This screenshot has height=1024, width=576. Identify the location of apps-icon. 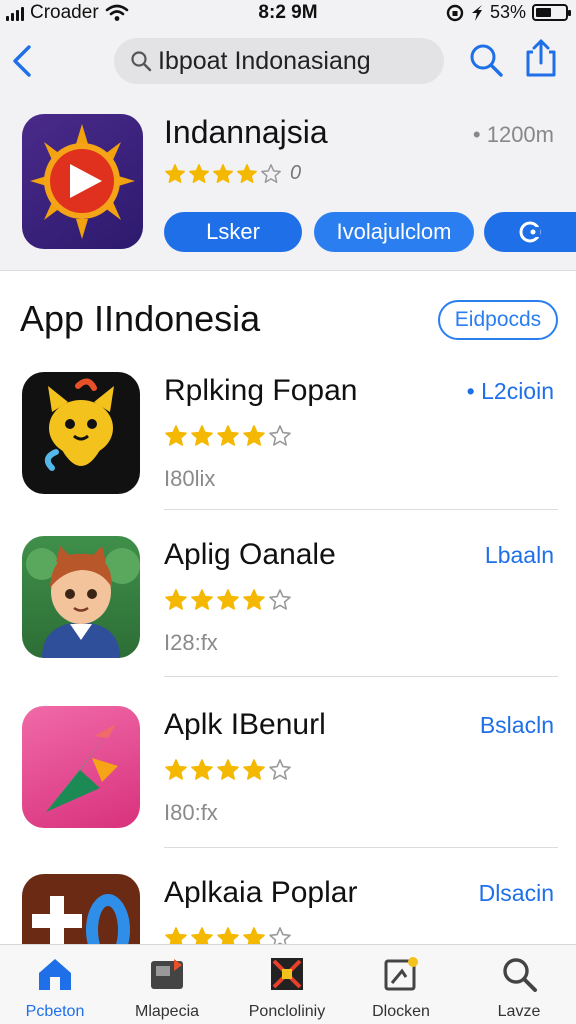
(167, 974).